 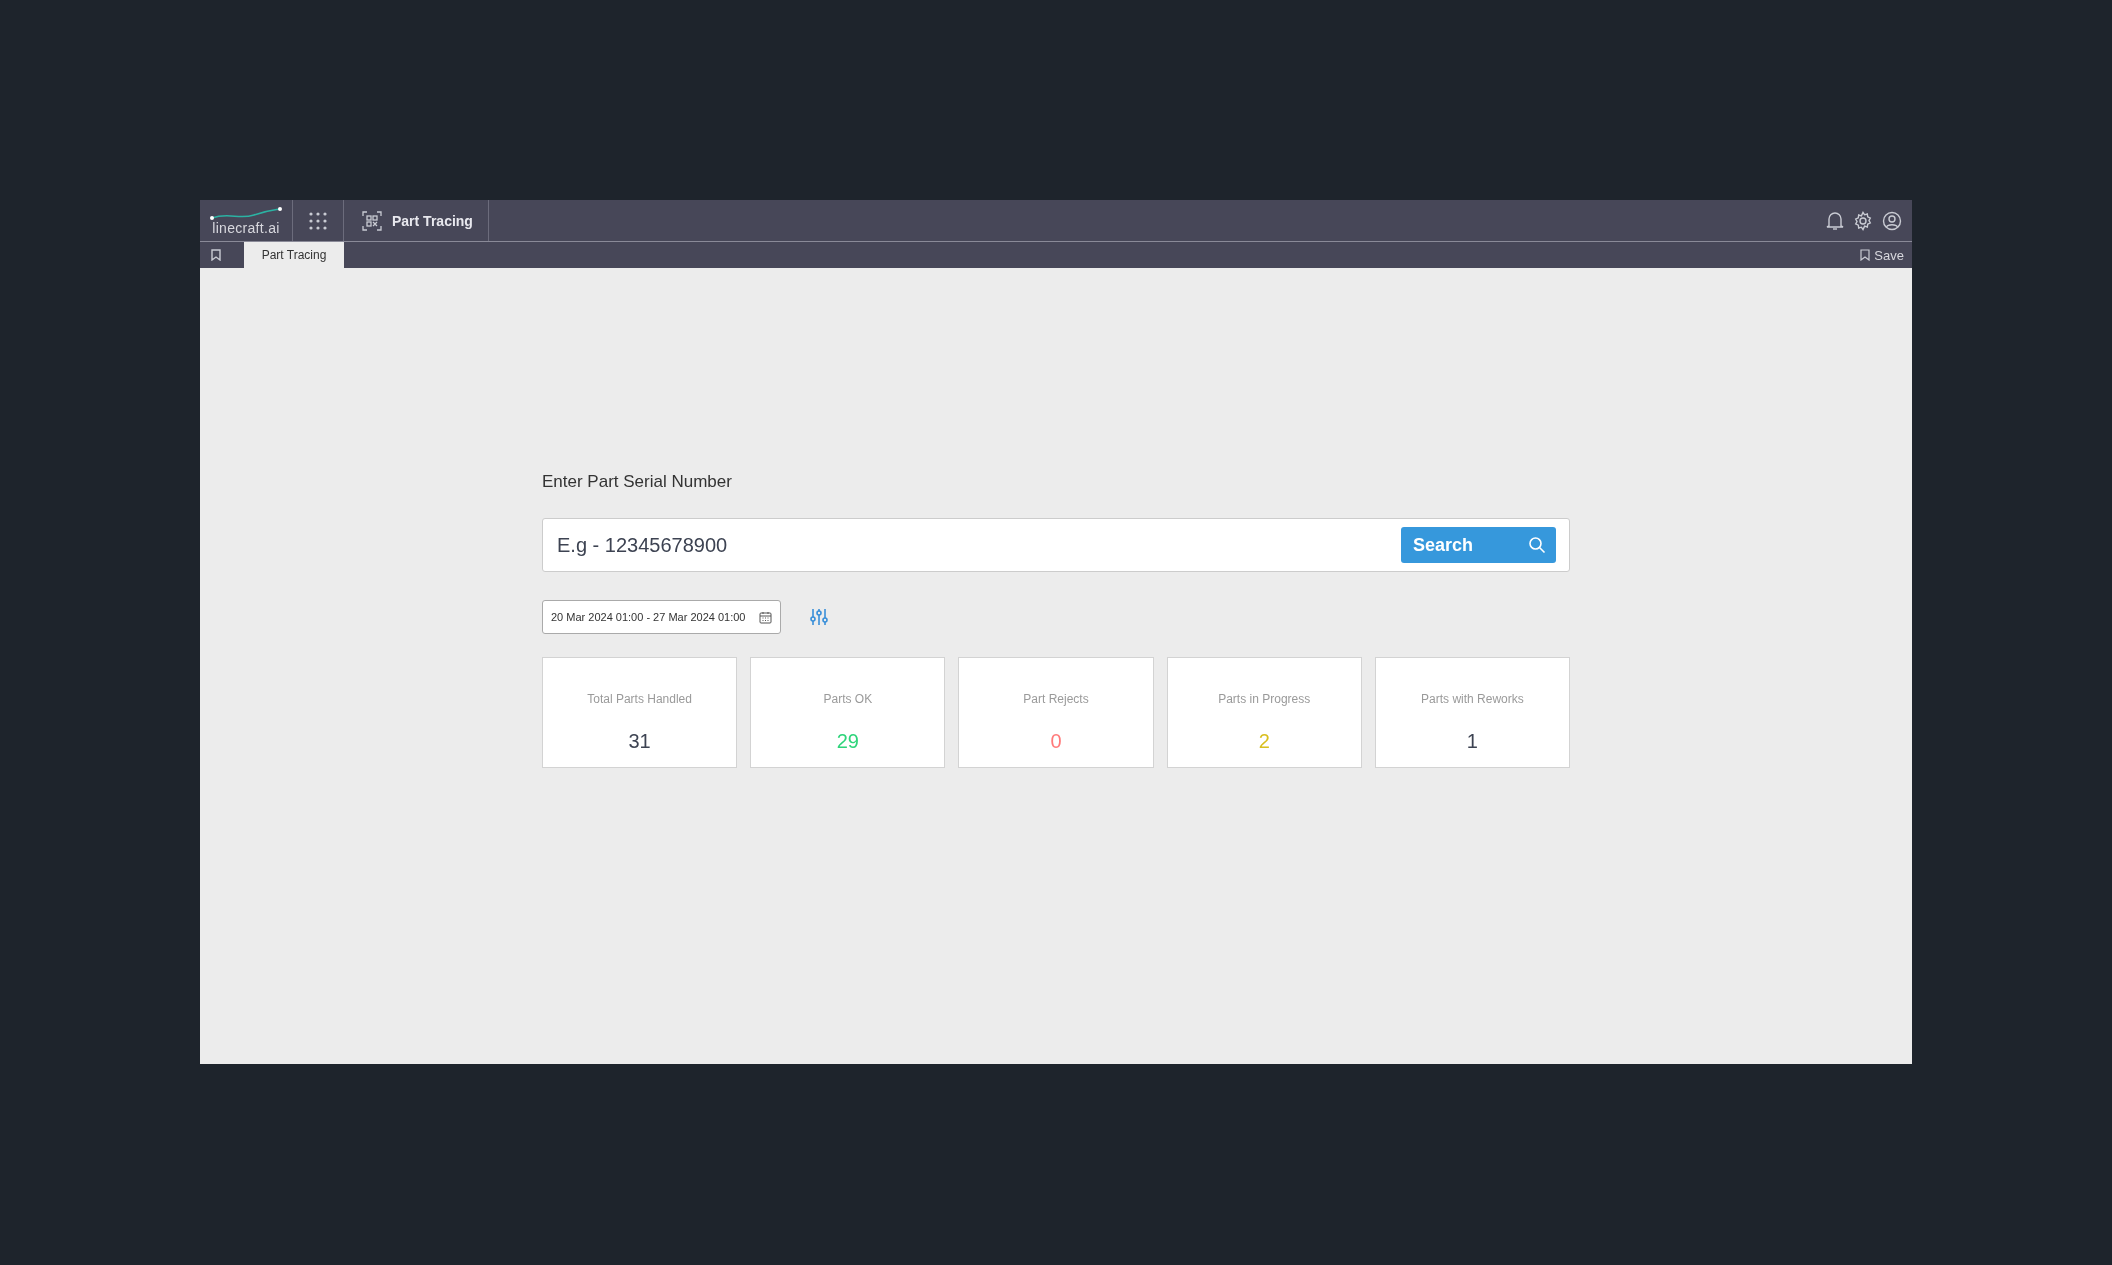 I want to click on app-grid-icon, so click(x=318, y=220).